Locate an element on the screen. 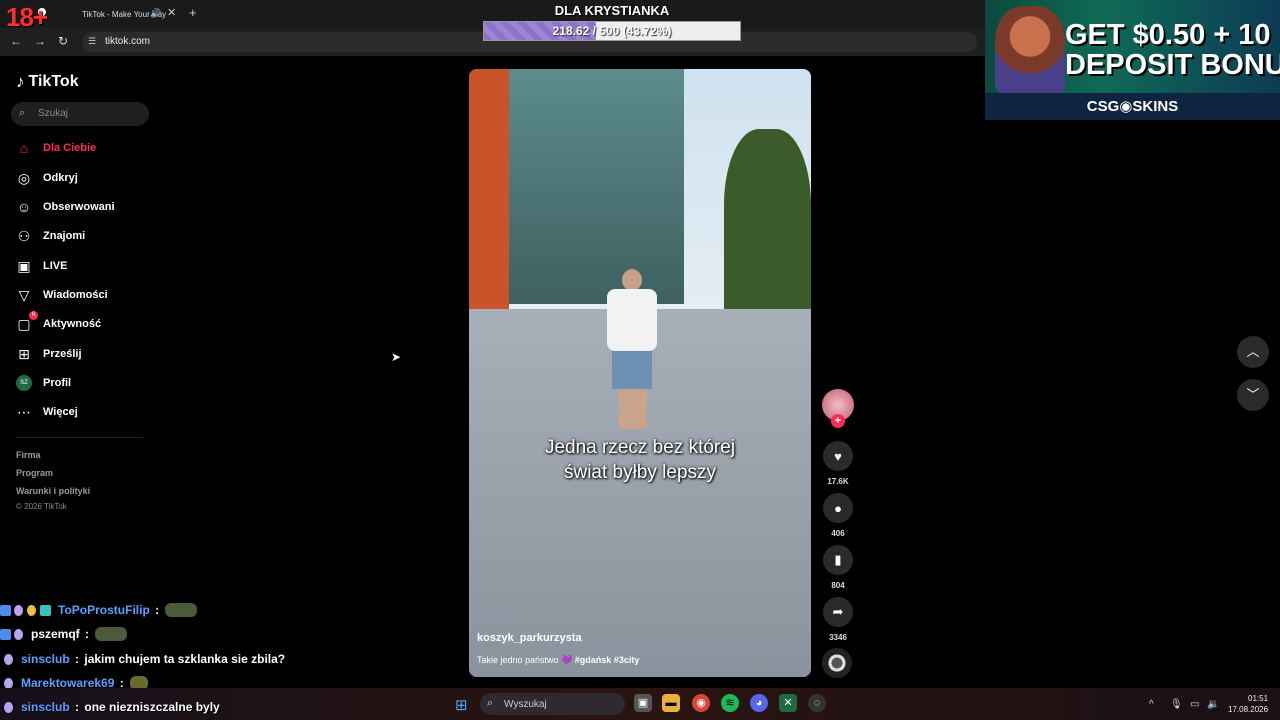 This screenshot has width=1280, height=720. sidebar-divider is located at coordinates (79, 437).